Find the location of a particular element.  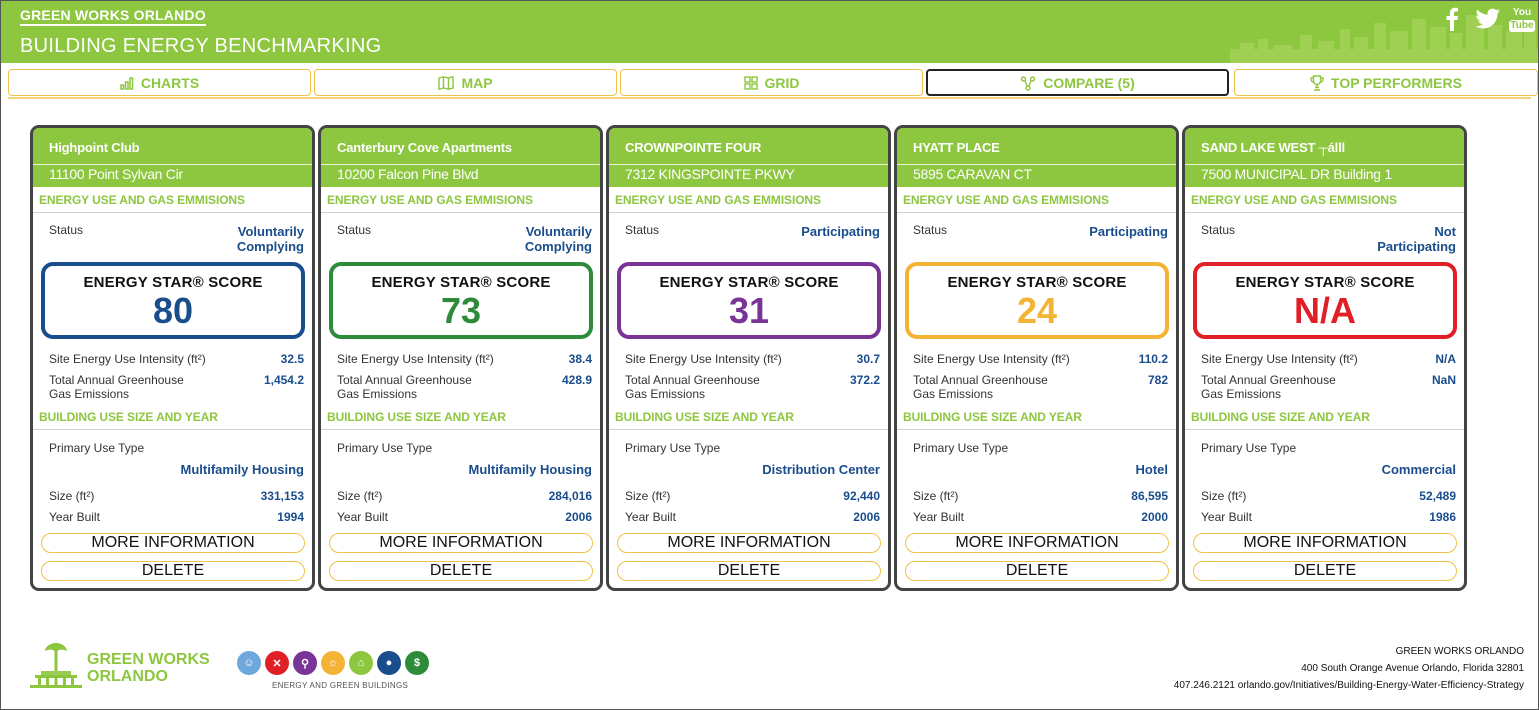

site-eui-value: 30.7 is located at coordinates (868, 359).